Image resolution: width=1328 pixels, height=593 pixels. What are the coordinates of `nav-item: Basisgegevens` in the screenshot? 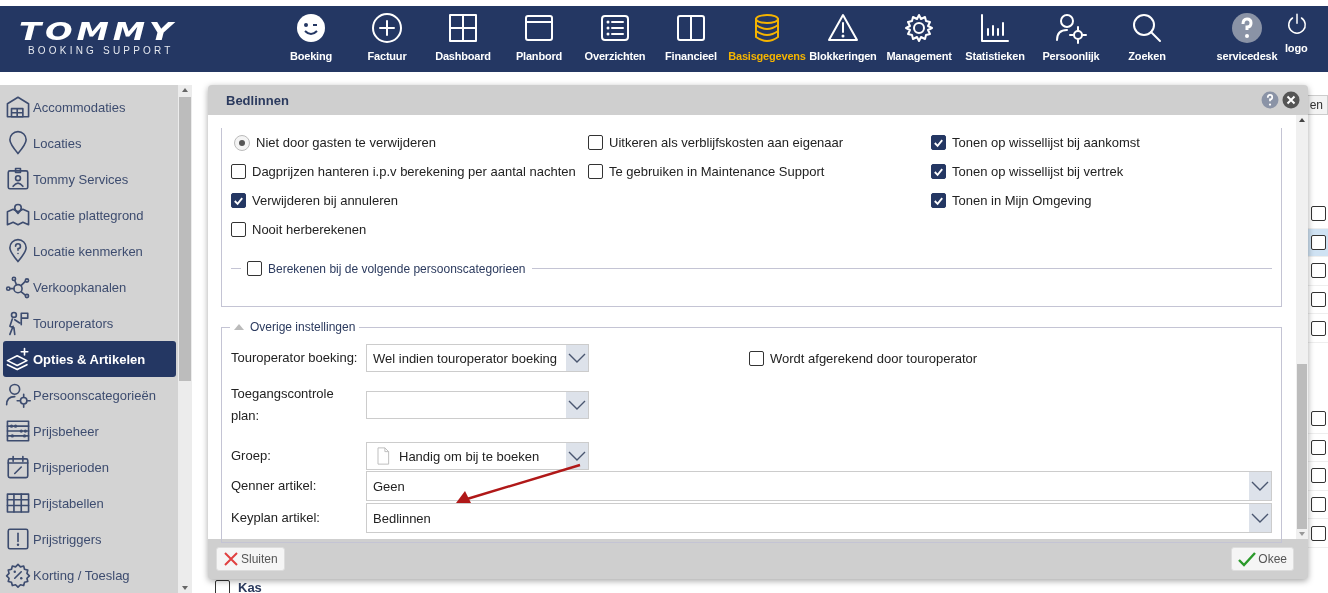 It's located at (767, 39).